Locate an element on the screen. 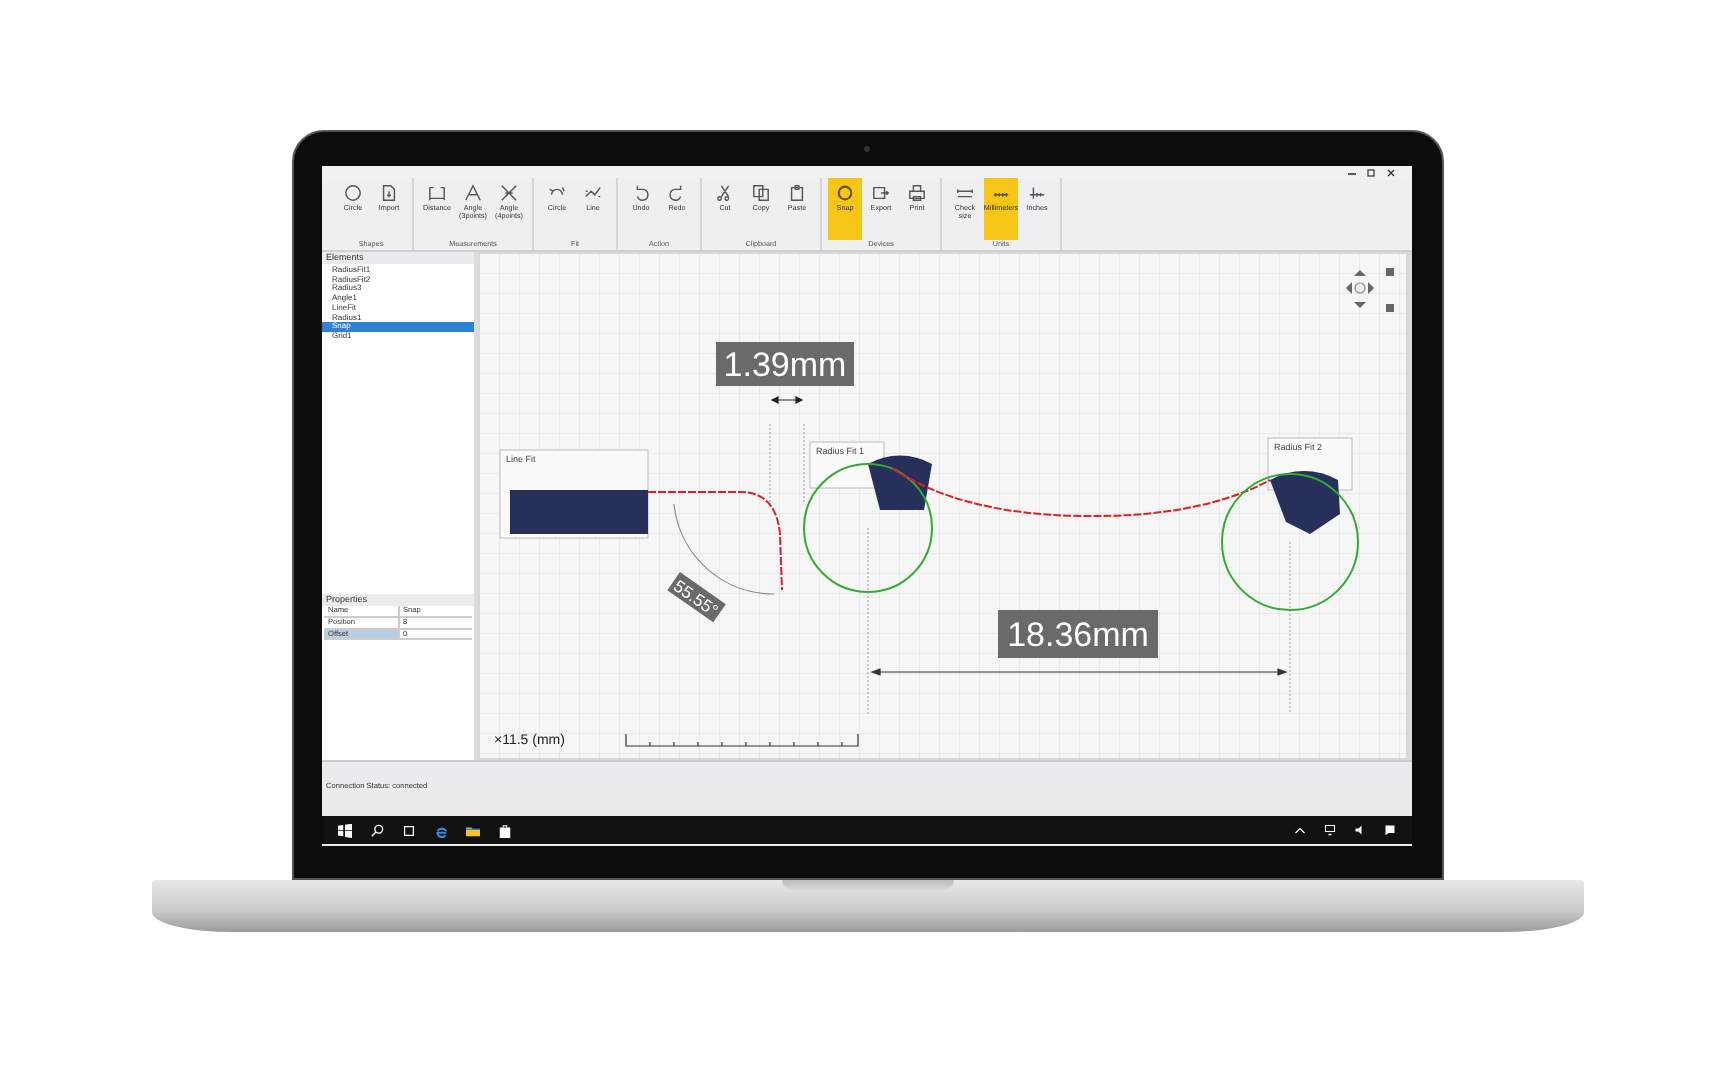 The image size is (1736, 1068). line-fit-shape is located at coordinates (579, 512).